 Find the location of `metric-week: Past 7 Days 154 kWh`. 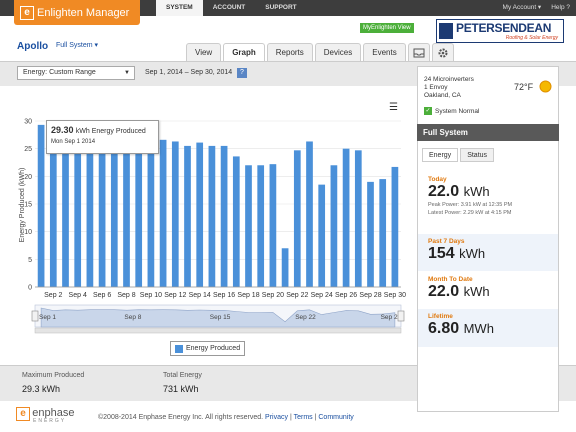

metric-week: Past 7 Days 154 kWh is located at coordinates (488, 252).